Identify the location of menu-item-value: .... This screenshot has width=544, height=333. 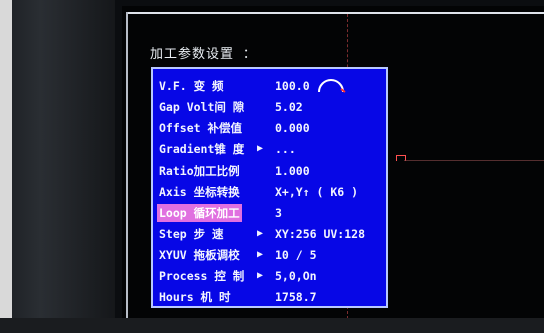
(285, 149).